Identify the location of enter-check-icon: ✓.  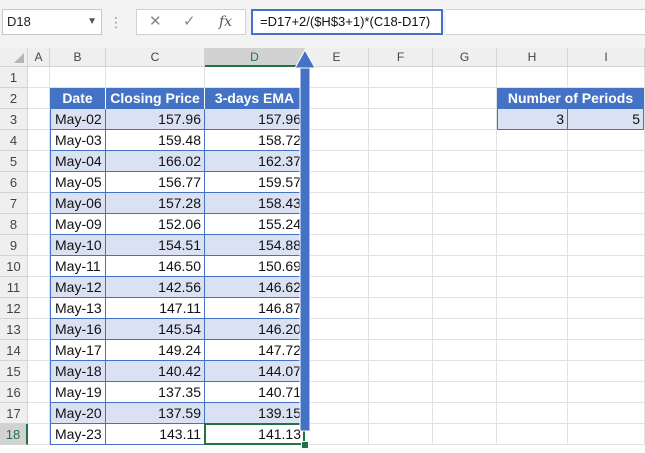
(189, 21).